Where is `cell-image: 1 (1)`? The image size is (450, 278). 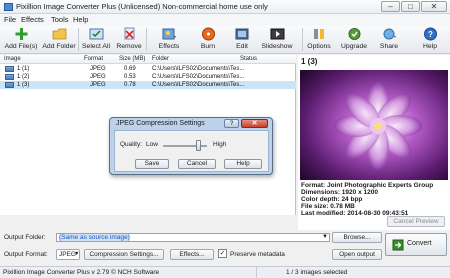 cell-image: 1 (1) is located at coordinates (23, 69).